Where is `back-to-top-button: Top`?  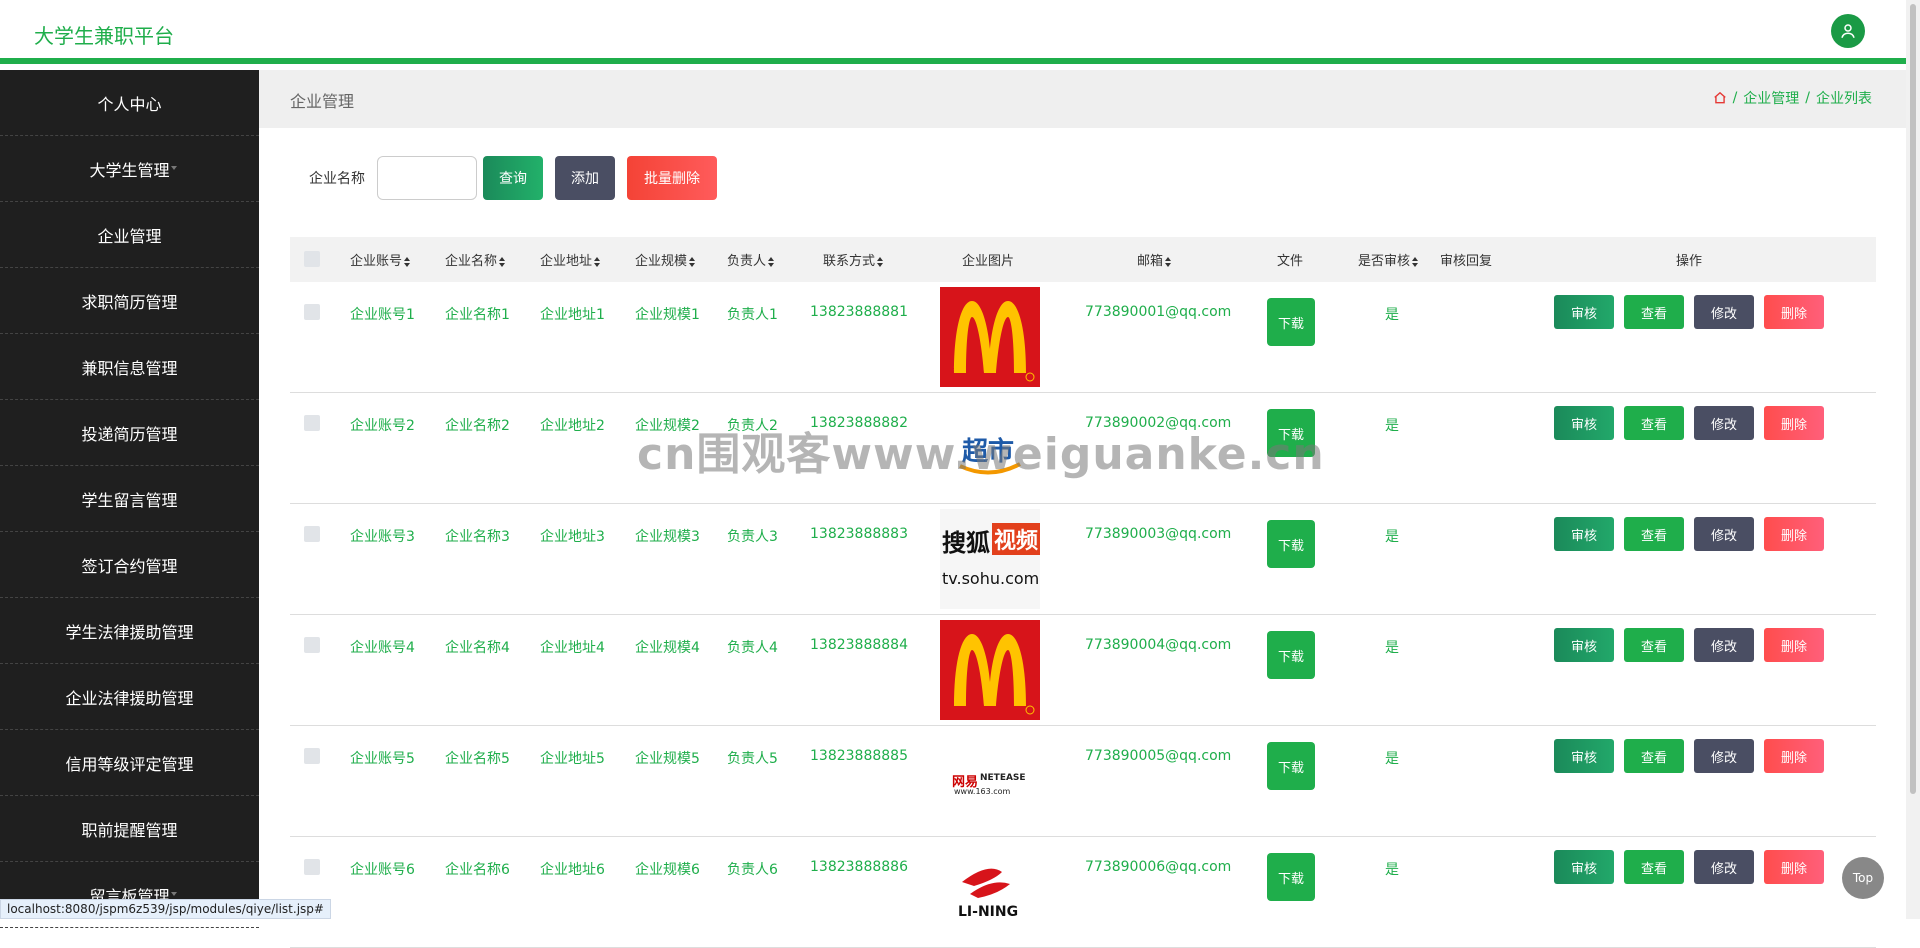 back-to-top-button: Top is located at coordinates (1863, 878).